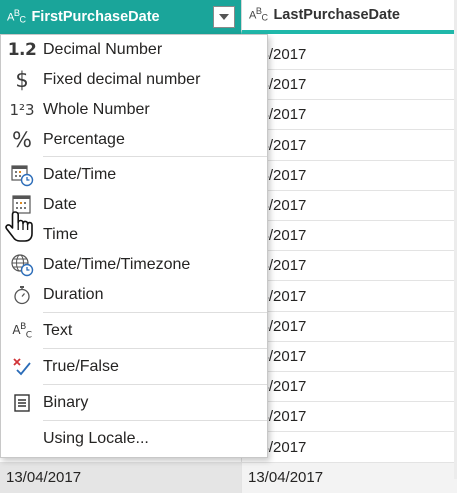 This screenshot has height=493, width=457. I want to click on stopwatch-icon, so click(22, 295).